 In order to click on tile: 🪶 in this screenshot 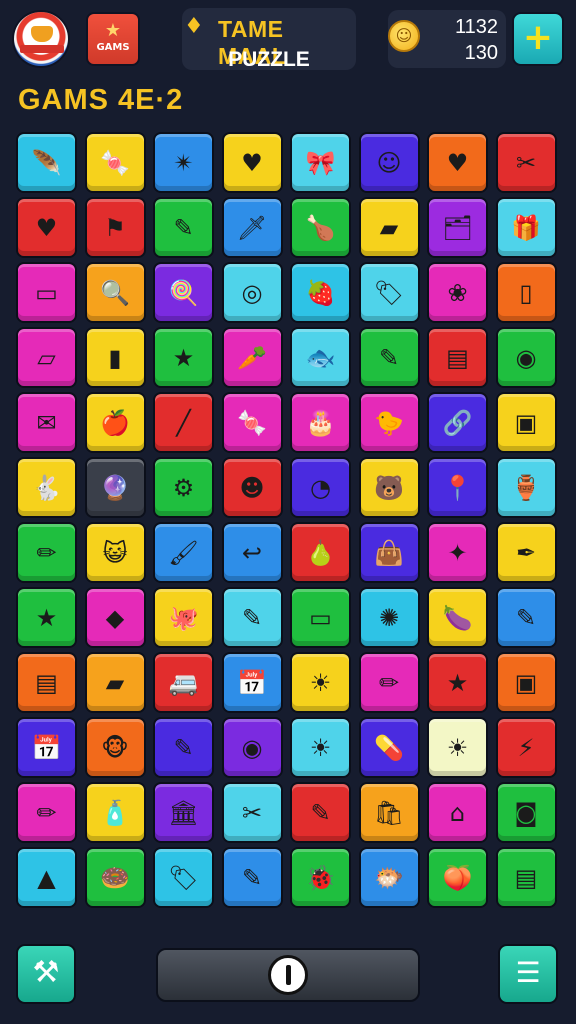, I will do `click(46, 162)`.